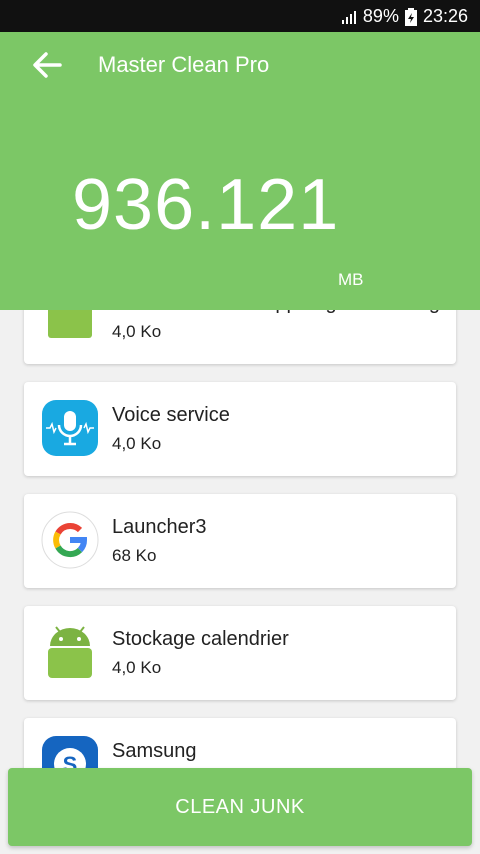 This screenshot has width=480, height=854. I want to click on list-item: Launcher3 68 Ko, so click(240, 541).